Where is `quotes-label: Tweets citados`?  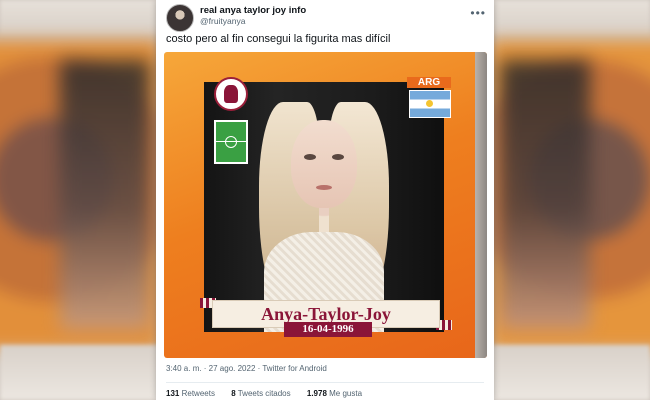 quotes-label: Tweets citados is located at coordinates (264, 393).